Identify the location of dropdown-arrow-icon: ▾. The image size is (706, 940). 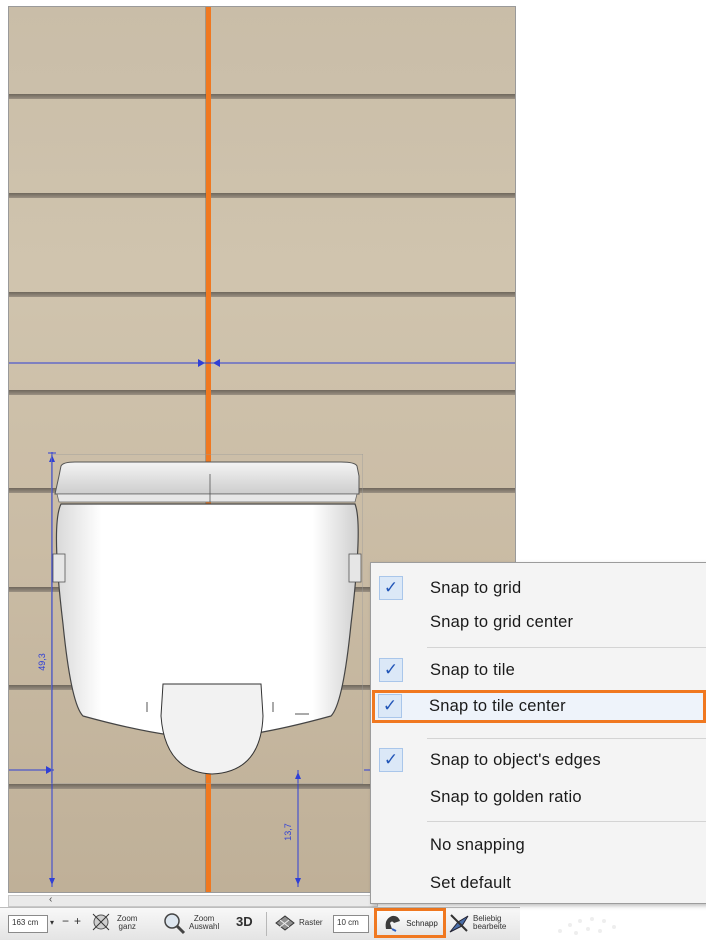
(52, 923).